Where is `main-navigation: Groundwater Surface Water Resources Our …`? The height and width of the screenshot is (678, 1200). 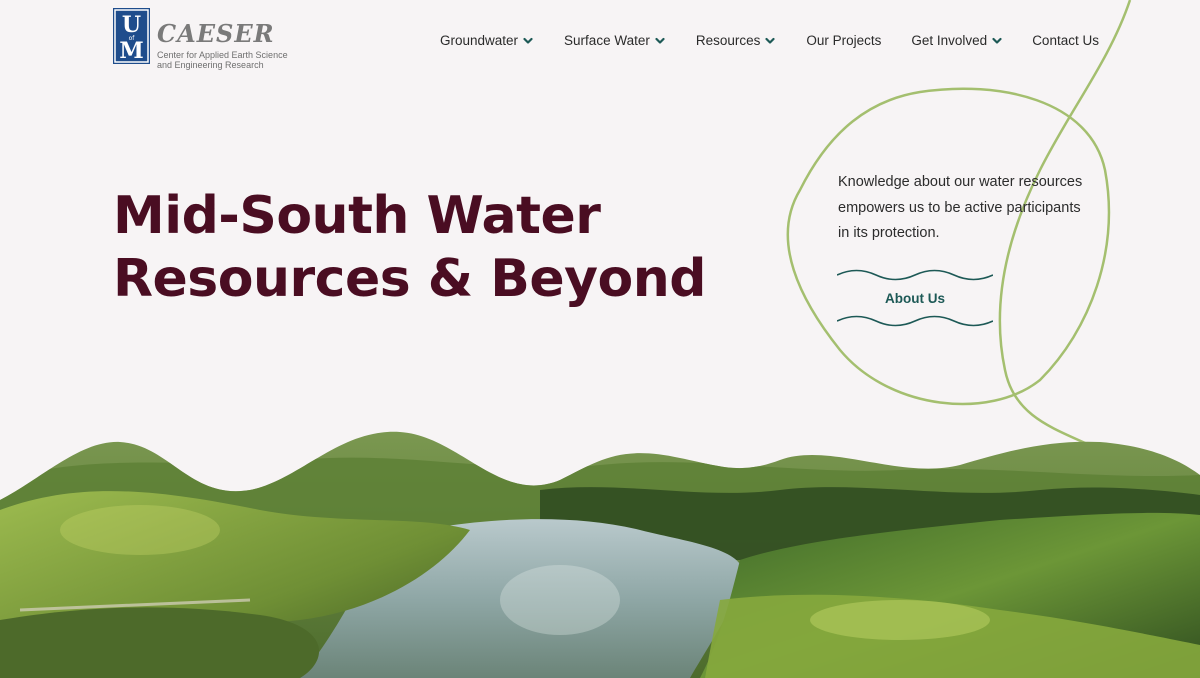 main-navigation: Groundwater Surface Water Resources Our … is located at coordinates (769, 40).